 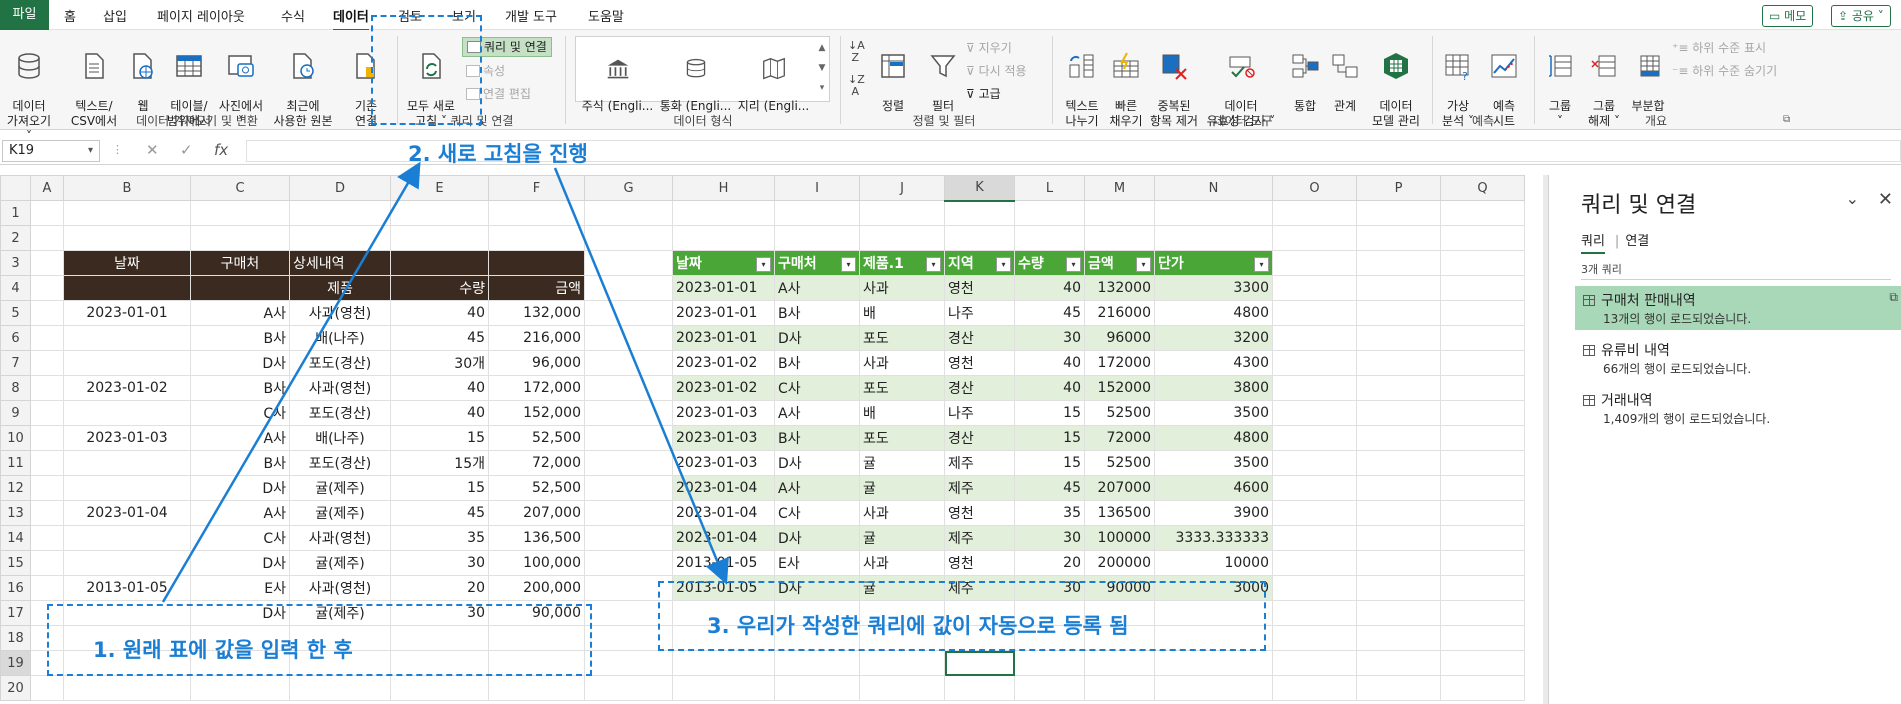 What do you see at coordinates (1213, 338) in the screenshot?
I see `cell-N6: 3200` at bounding box center [1213, 338].